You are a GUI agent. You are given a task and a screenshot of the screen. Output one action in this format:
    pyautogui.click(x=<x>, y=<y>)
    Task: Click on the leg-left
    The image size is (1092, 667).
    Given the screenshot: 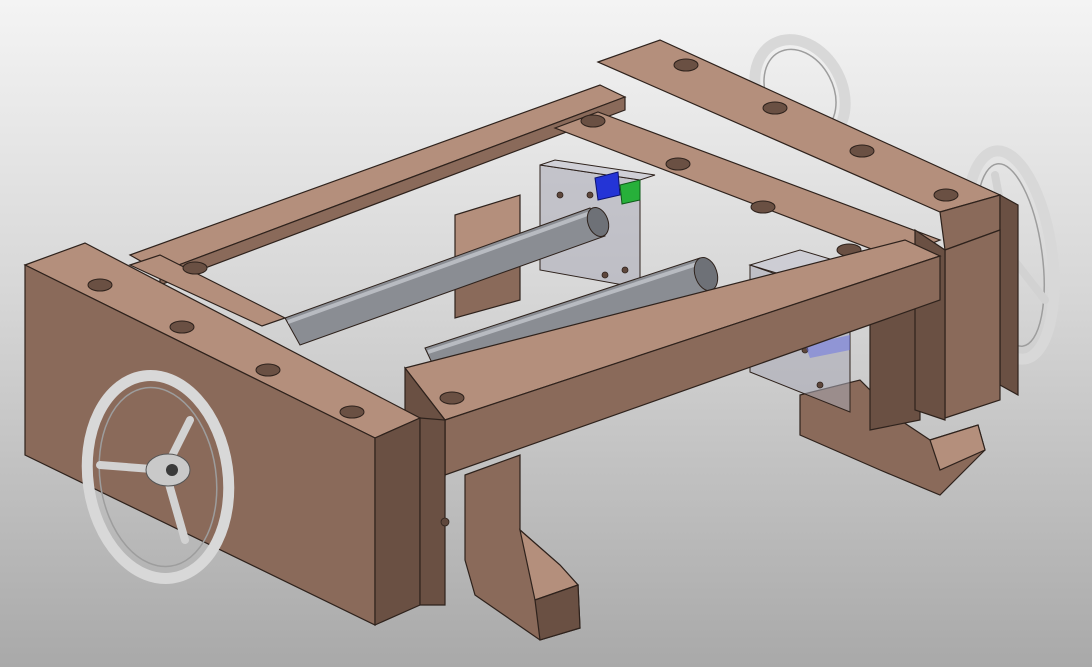 What is the action you would take?
    pyautogui.click(x=522, y=547)
    